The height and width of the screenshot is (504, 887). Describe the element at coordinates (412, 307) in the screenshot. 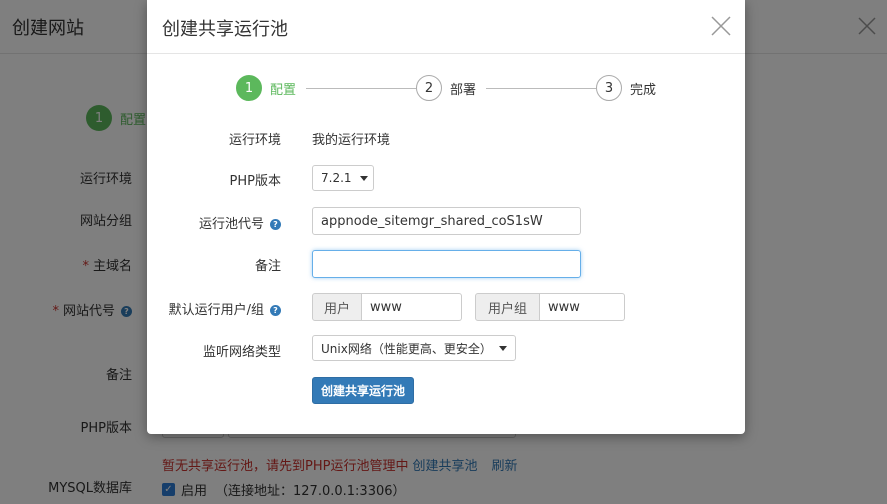

I see `user-input: www` at that location.